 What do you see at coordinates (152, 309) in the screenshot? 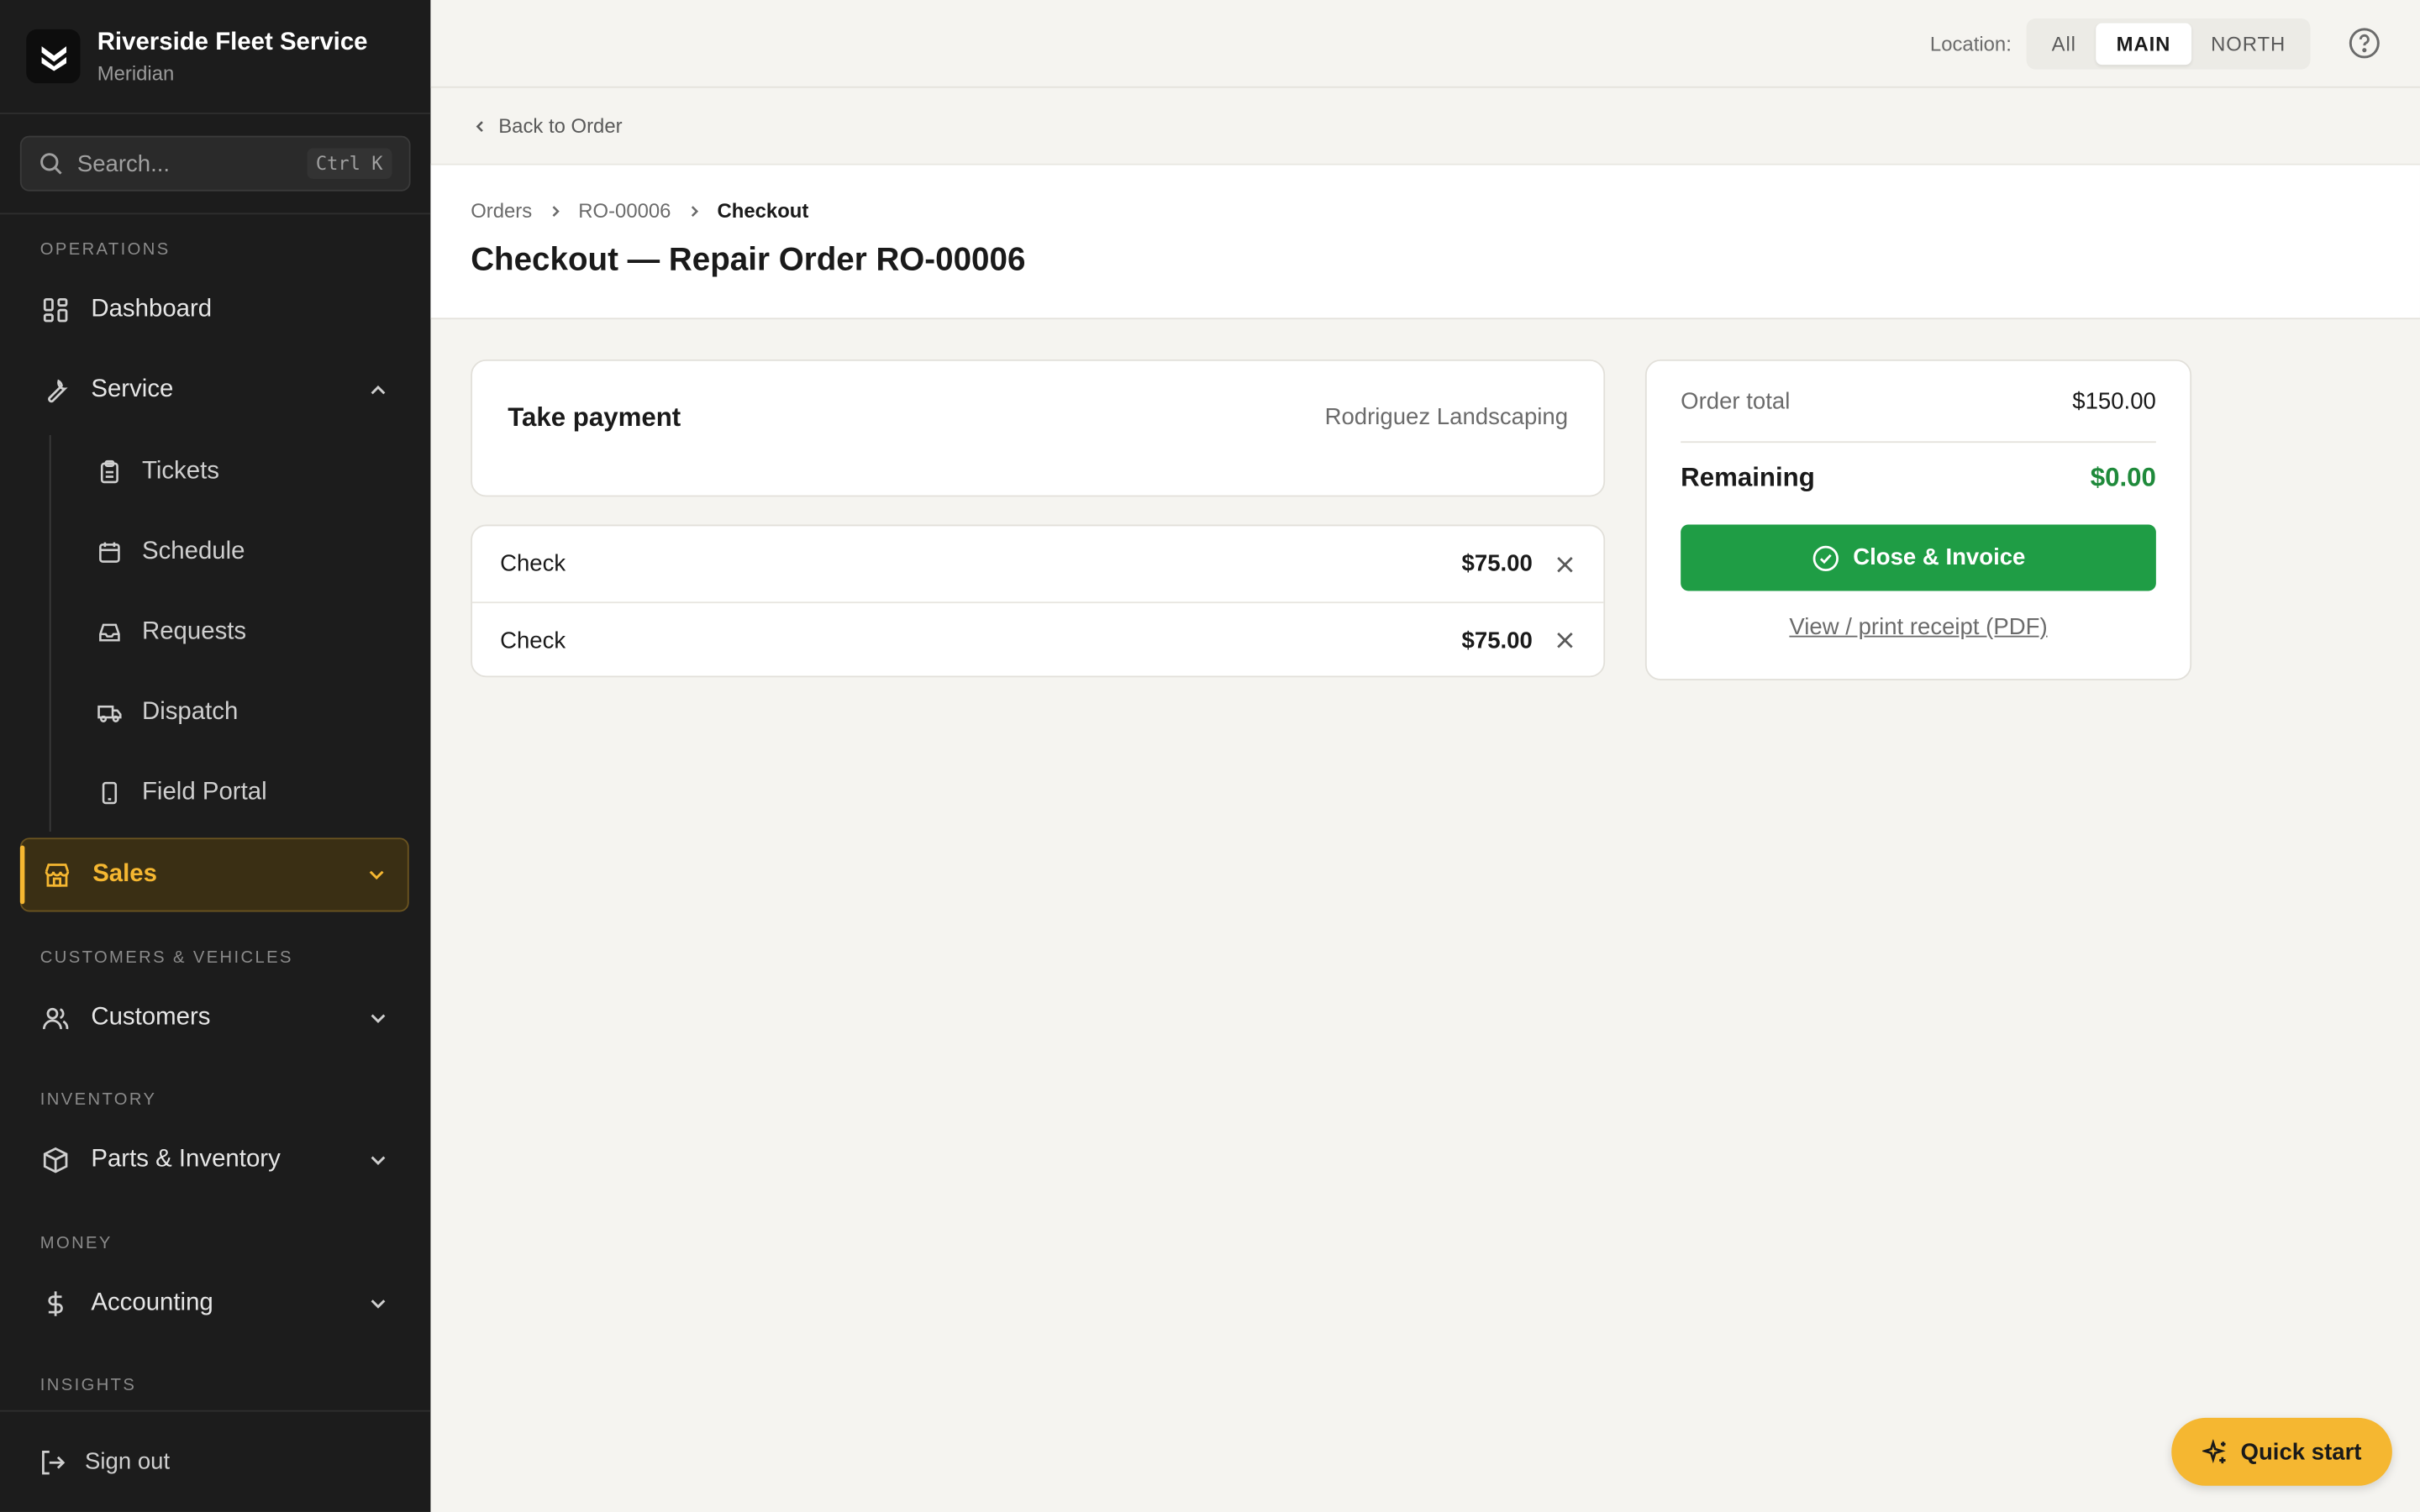
I see `sidebar-item-label: Dashboard` at bounding box center [152, 309].